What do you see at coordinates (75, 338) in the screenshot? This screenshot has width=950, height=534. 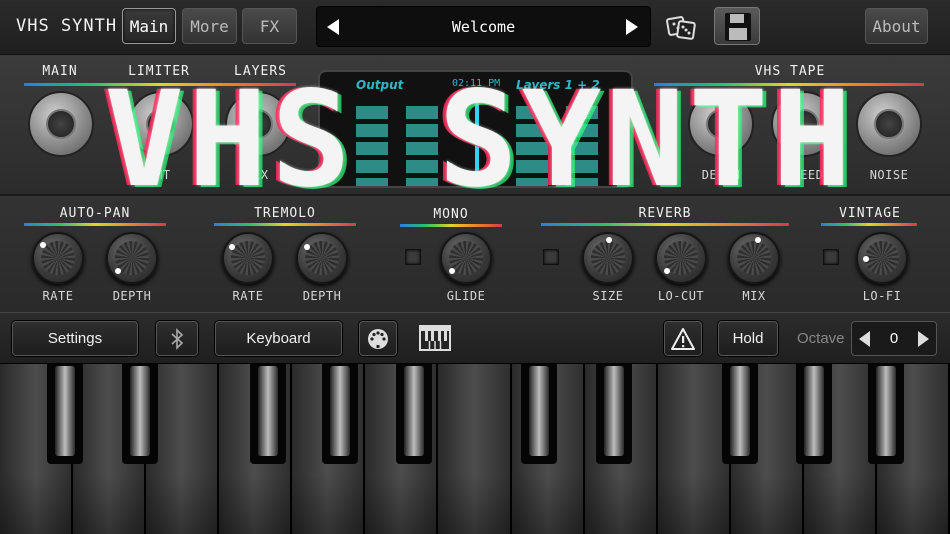 I see `settings-button: Settings` at bounding box center [75, 338].